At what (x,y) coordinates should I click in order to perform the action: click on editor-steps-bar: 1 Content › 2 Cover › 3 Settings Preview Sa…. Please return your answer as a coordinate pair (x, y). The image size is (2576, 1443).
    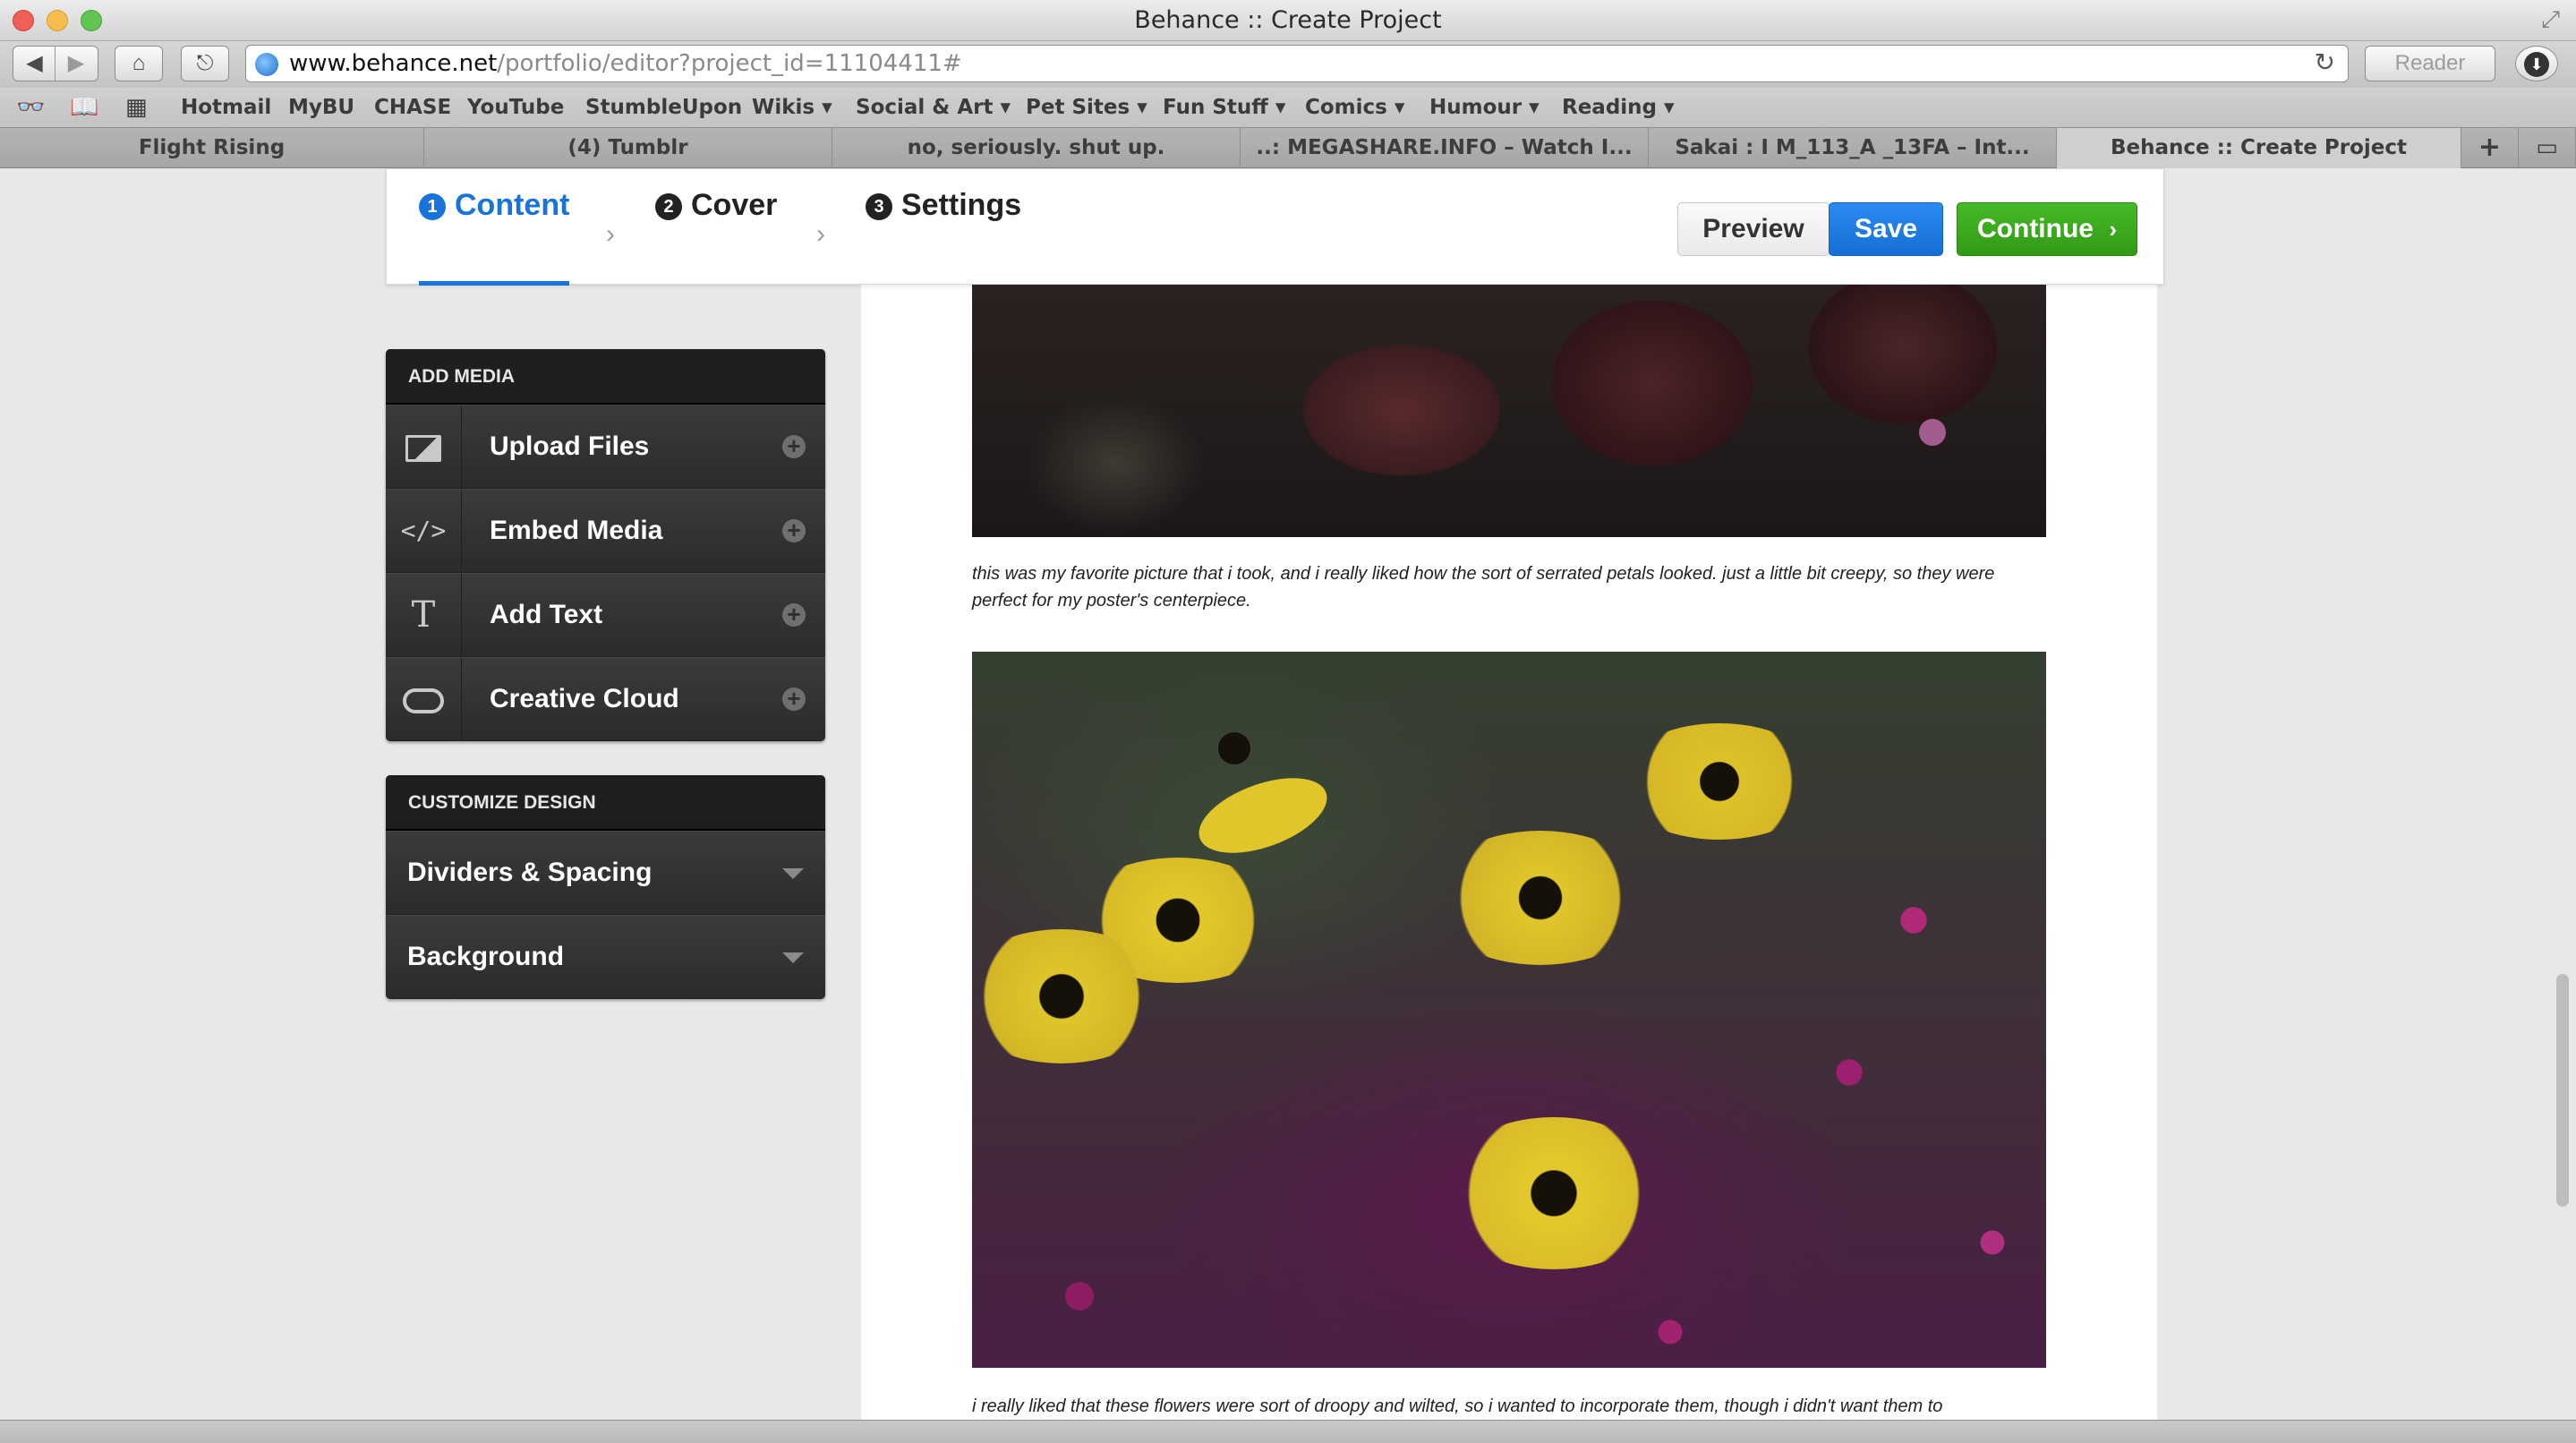
    Looking at the image, I should click on (1275, 227).